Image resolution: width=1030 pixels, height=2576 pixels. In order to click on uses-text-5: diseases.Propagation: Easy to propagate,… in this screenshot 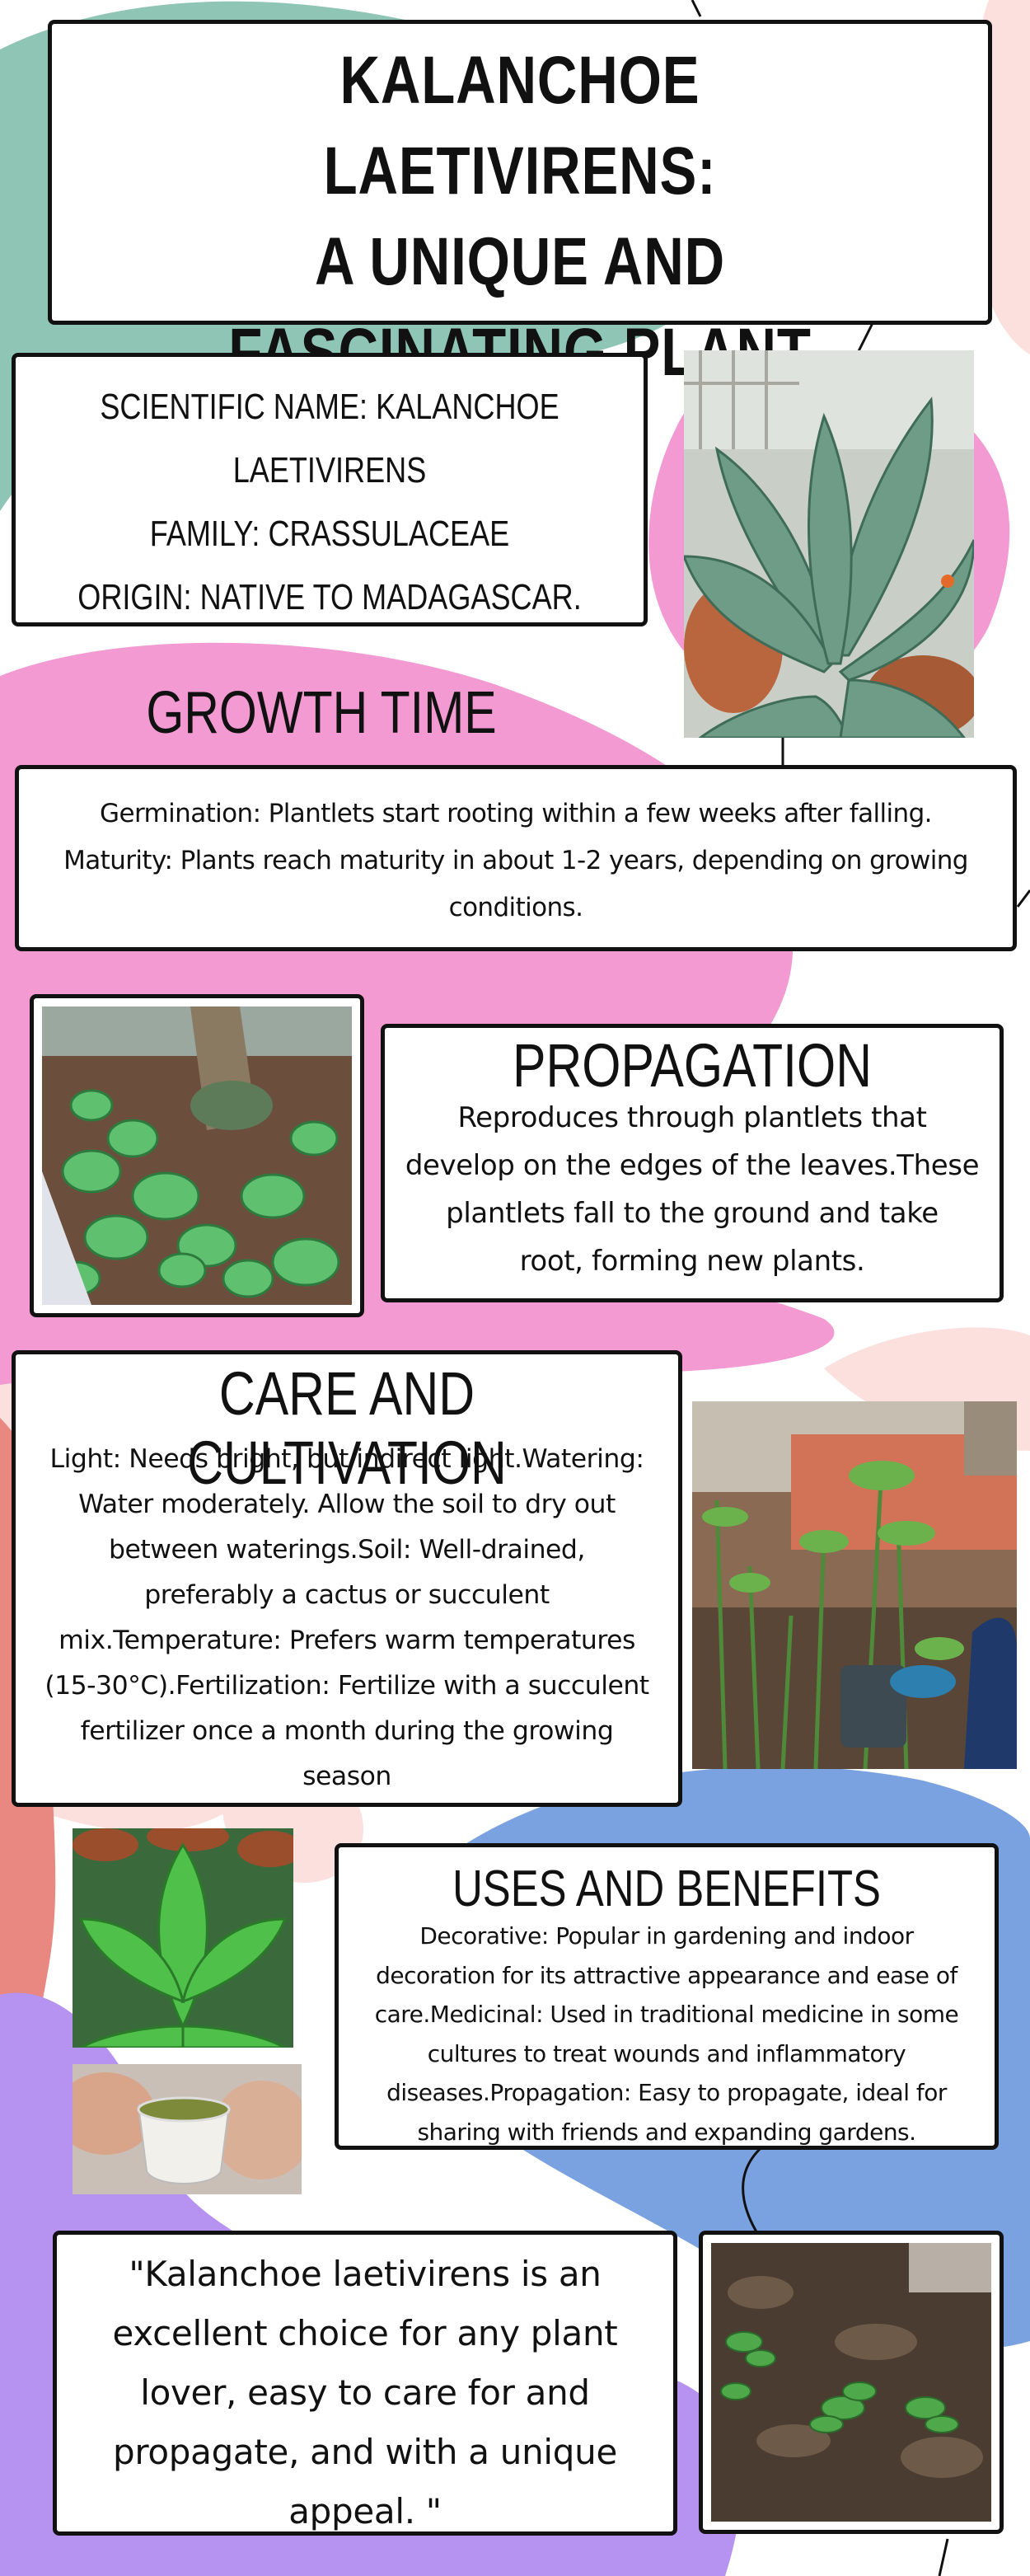, I will do `click(666, 2093)`.